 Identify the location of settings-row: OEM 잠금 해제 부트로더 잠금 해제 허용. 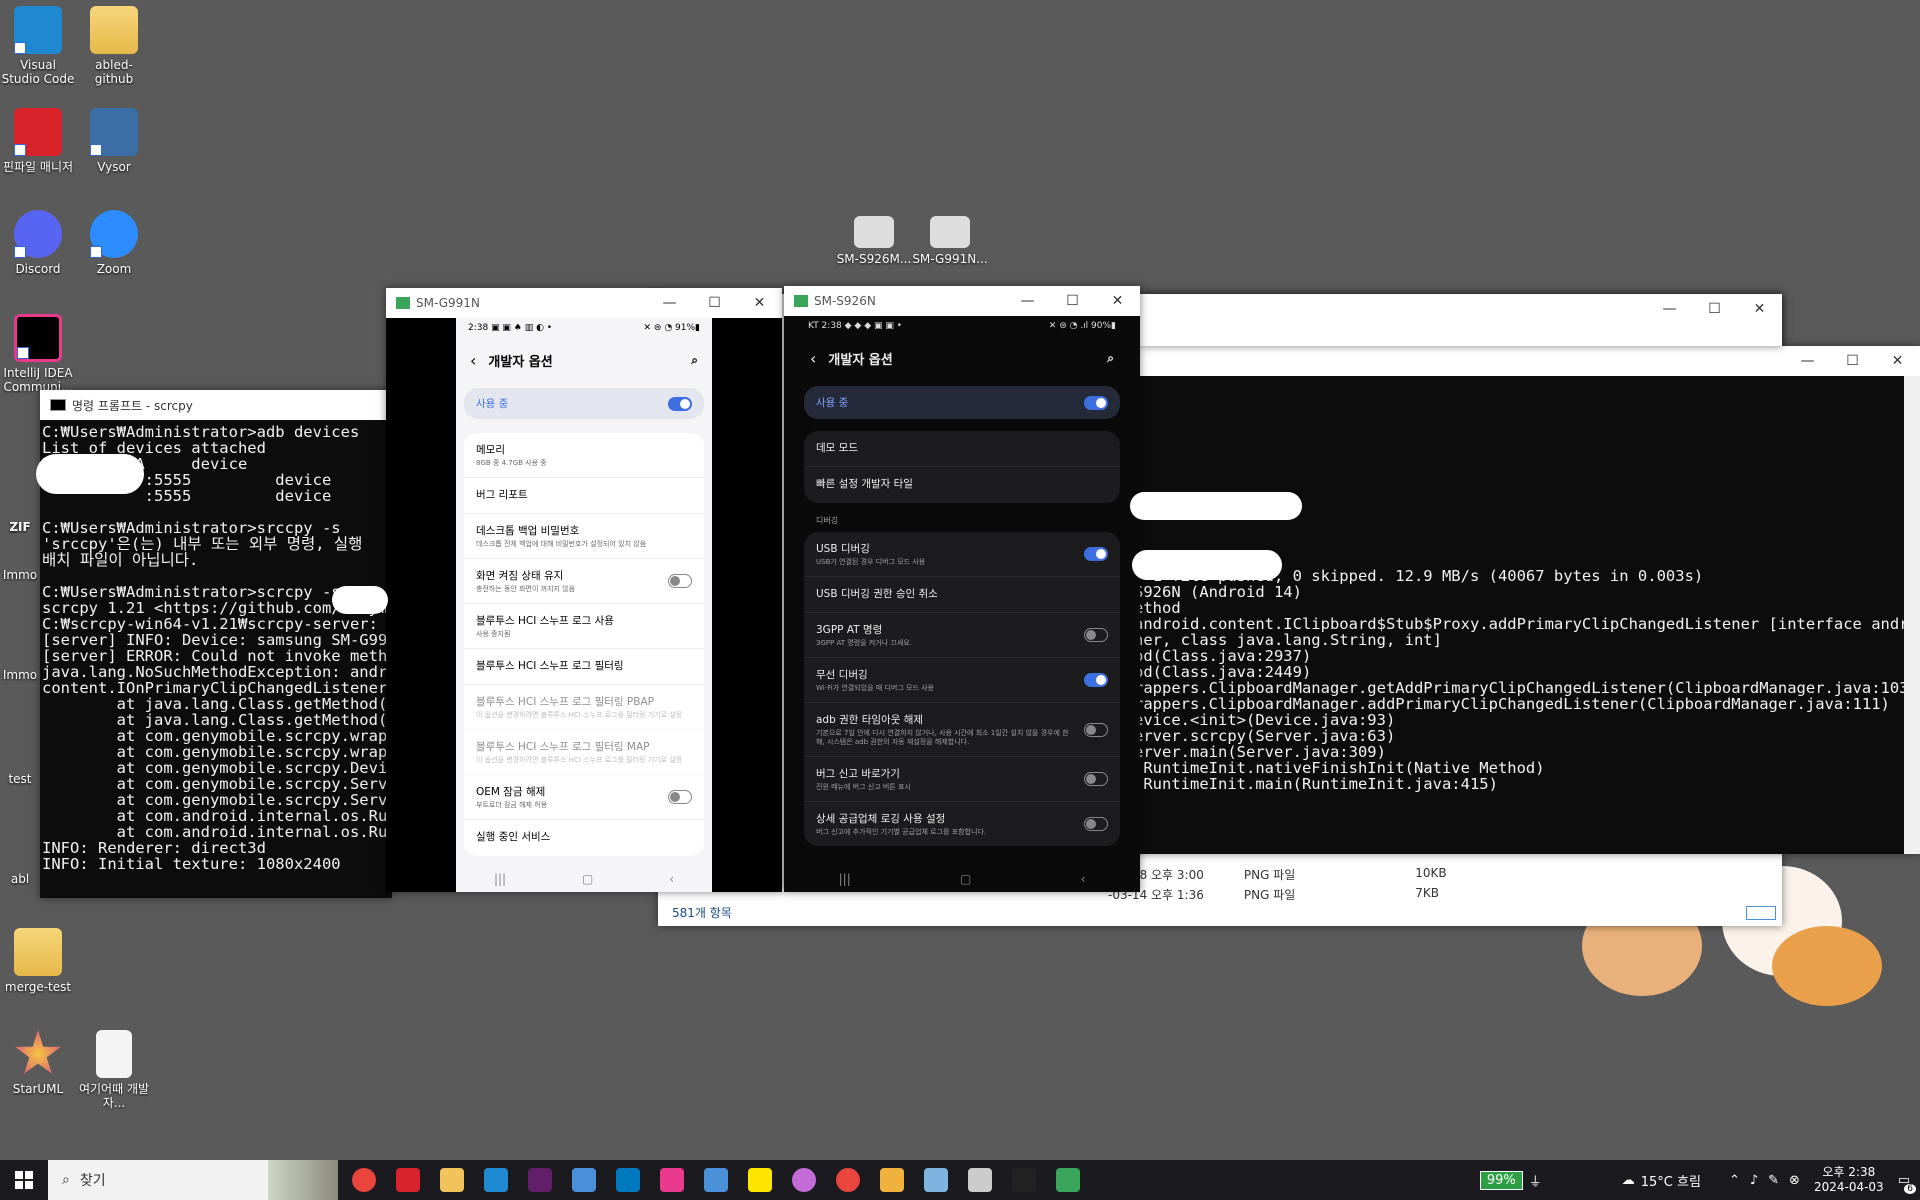
(584, 797).